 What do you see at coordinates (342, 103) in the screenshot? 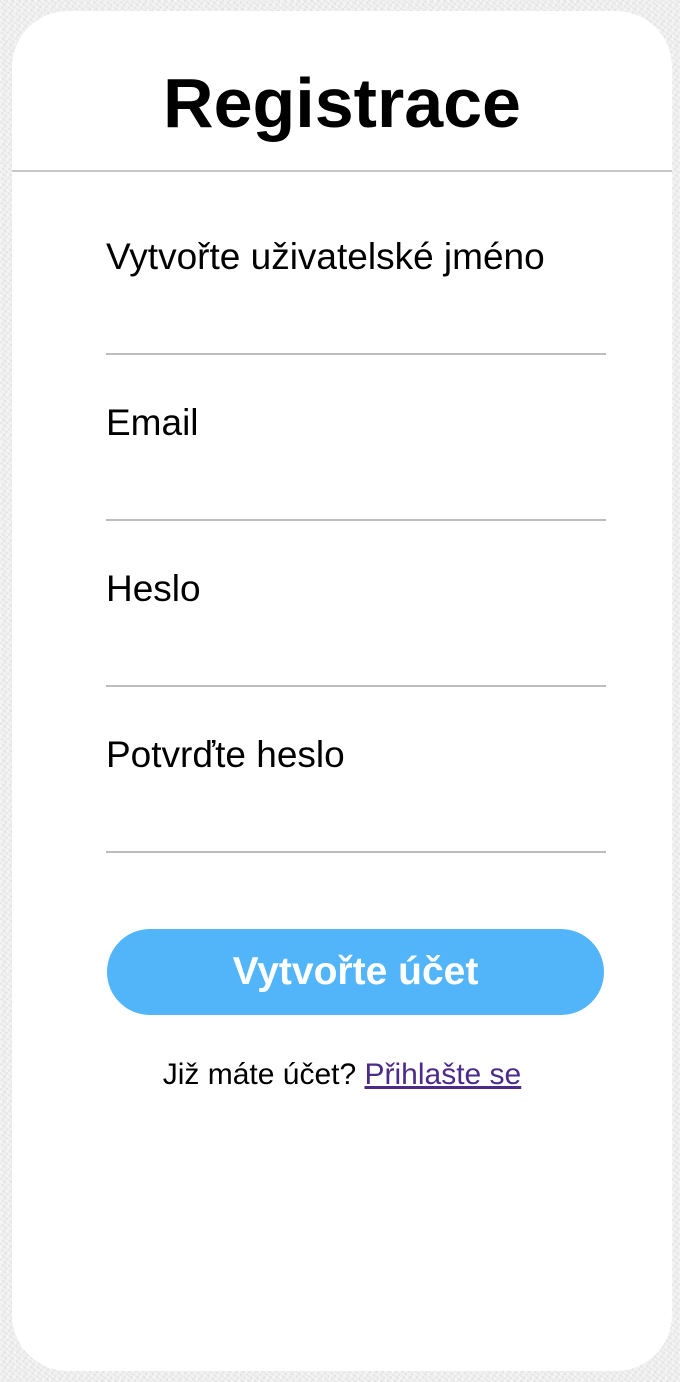
I see `page-title: Registrace` at bounding box center [342, 103].